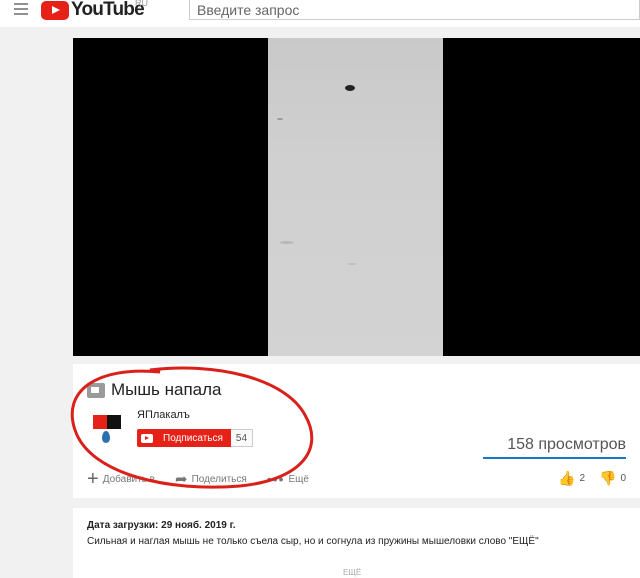 The height and width of the screenshot is (578, 640). I want to click on add-to-label: Добавить в, so click(128, 479).